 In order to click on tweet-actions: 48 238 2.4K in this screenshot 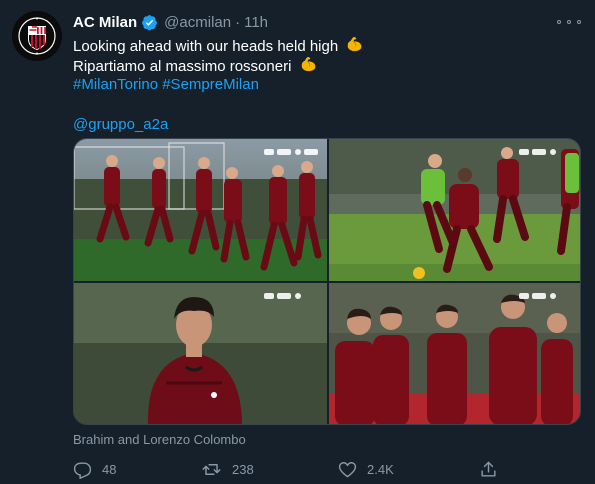, I will do `click(327, 469)`.